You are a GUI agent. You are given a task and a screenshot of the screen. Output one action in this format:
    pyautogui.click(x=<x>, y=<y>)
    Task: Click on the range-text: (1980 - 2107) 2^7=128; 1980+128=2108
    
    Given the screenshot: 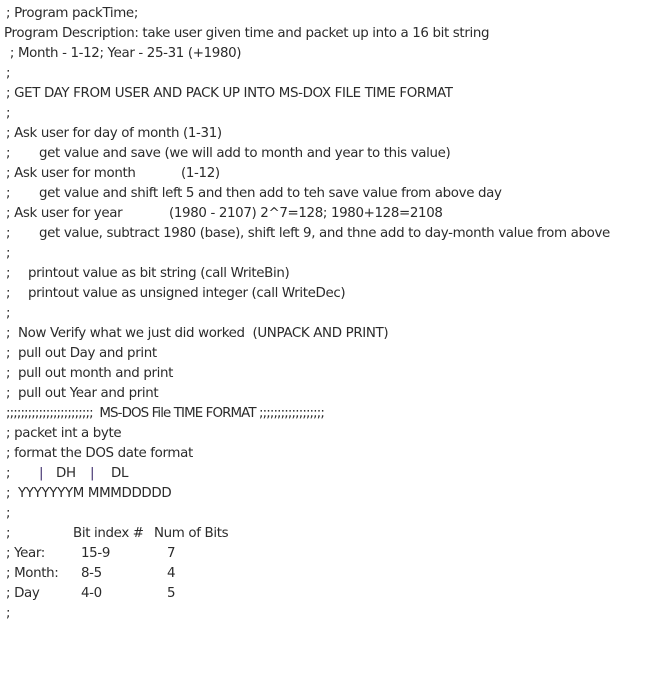 What is the action you would take?
    pyautogui.click(x=306, y=213)
    